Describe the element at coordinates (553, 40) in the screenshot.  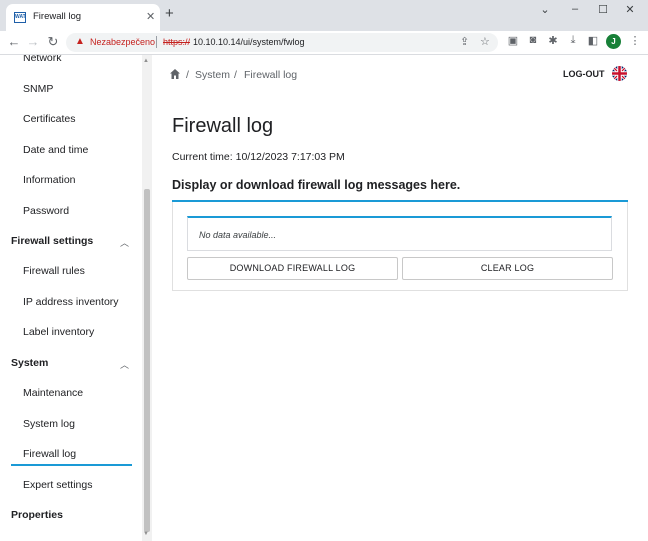
I see `puzzle-icon: ✱` at that location.